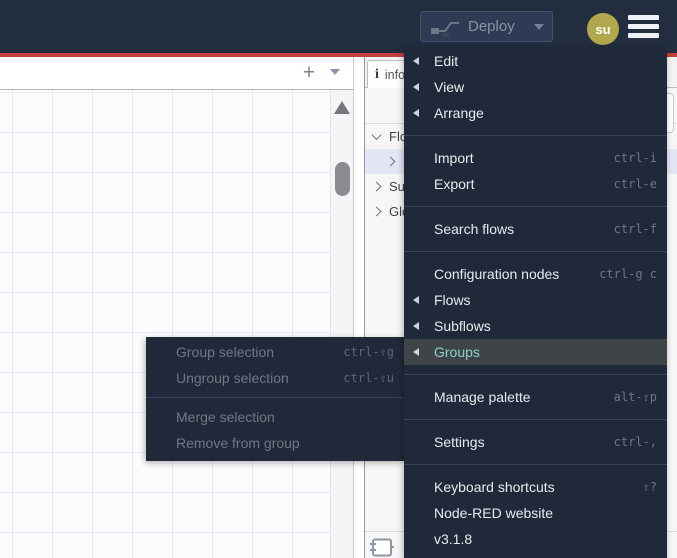  I want to click on menu-item-label: Merge selection, so click(225, 417).